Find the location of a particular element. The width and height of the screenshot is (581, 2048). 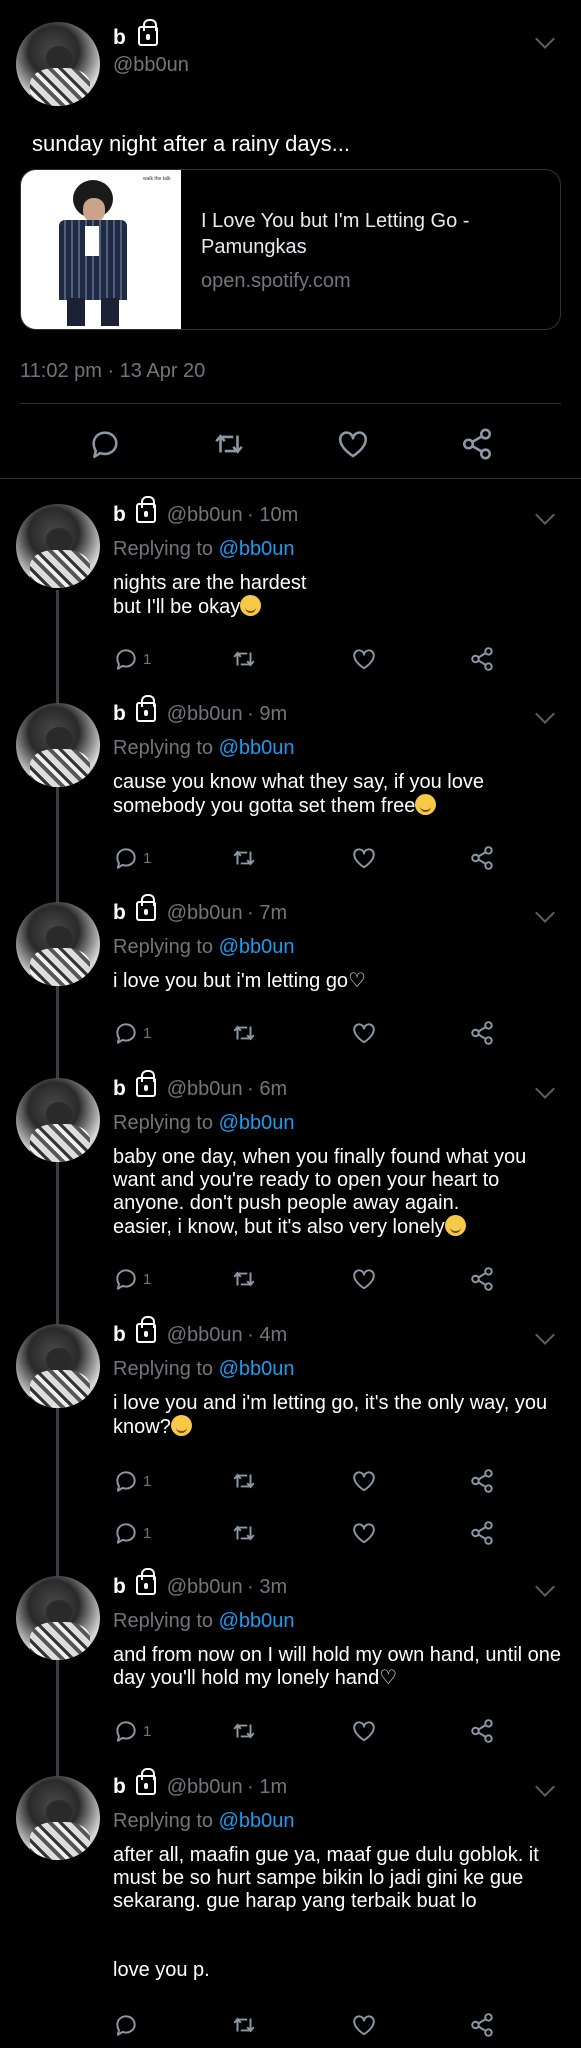

reply-header: b @bb0un · 7m is located at coordinates (200, 909).